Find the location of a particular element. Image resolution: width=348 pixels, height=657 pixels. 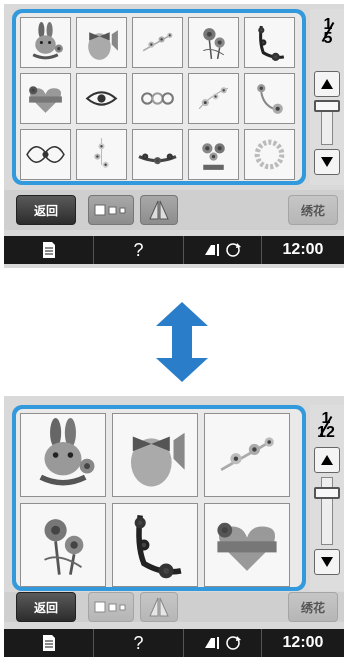

eye-embroidery-icon is located at coordinates (101, 98).